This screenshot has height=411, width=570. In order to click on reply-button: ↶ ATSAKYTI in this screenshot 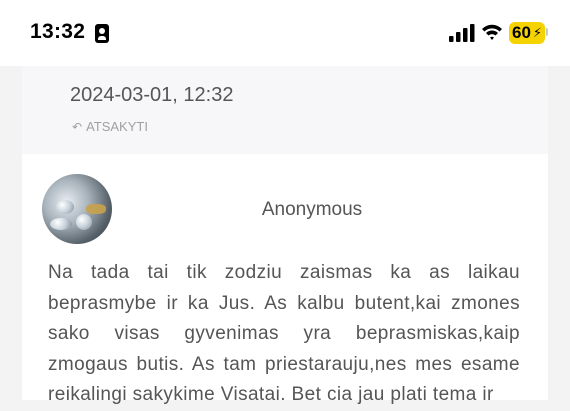, I will do `click(110, 126)`.